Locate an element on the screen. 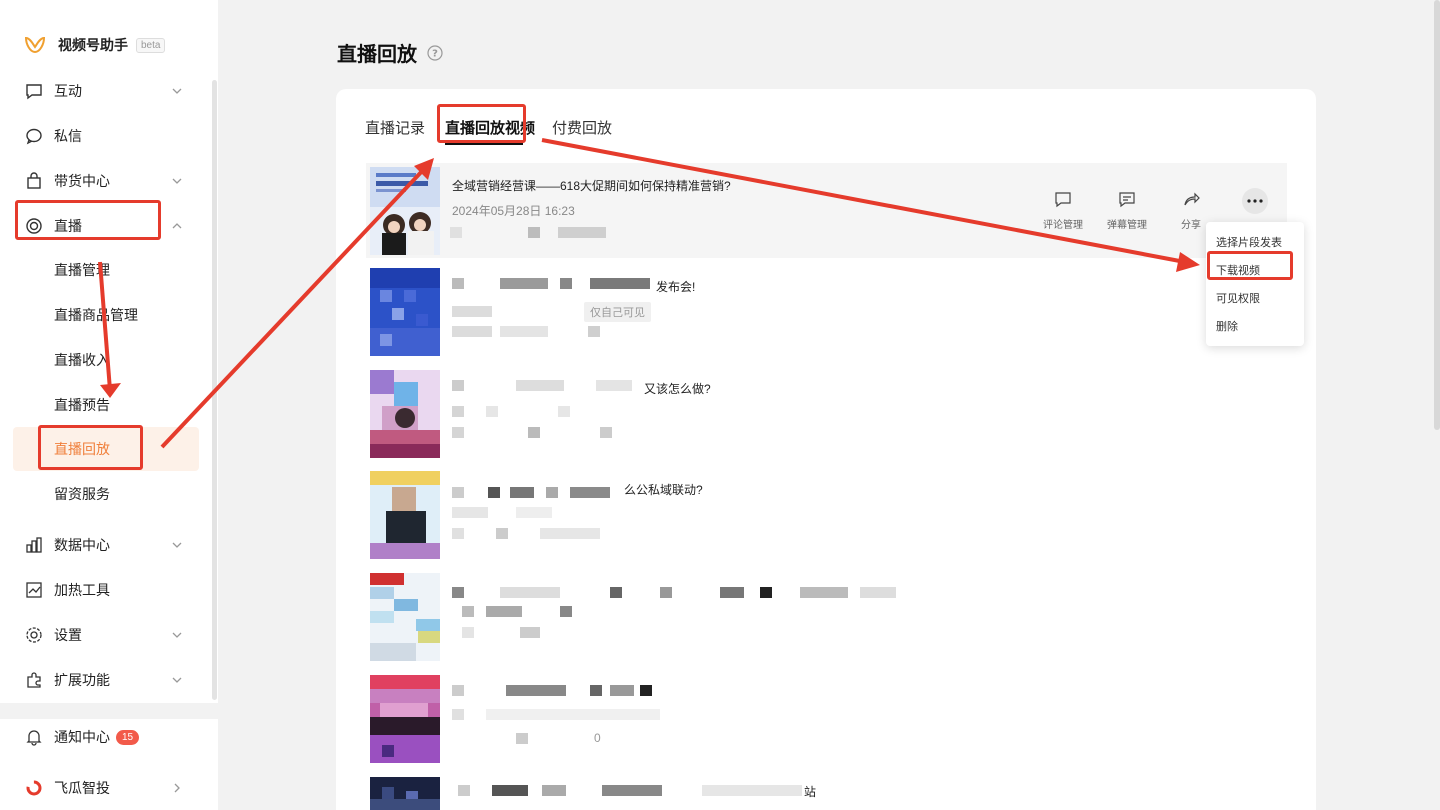  sidebar-item-label: 飞瓜智投 is located at coordinates (82, 788).